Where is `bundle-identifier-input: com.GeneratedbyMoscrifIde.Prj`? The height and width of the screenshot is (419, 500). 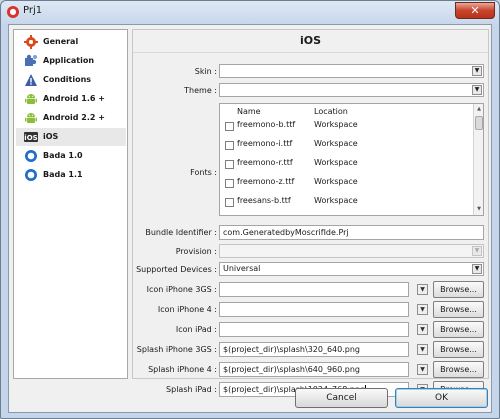 bundle-identifier-input: com.GeneratedbyMoscrifIde.Prj is located at coordinates (351, 232).